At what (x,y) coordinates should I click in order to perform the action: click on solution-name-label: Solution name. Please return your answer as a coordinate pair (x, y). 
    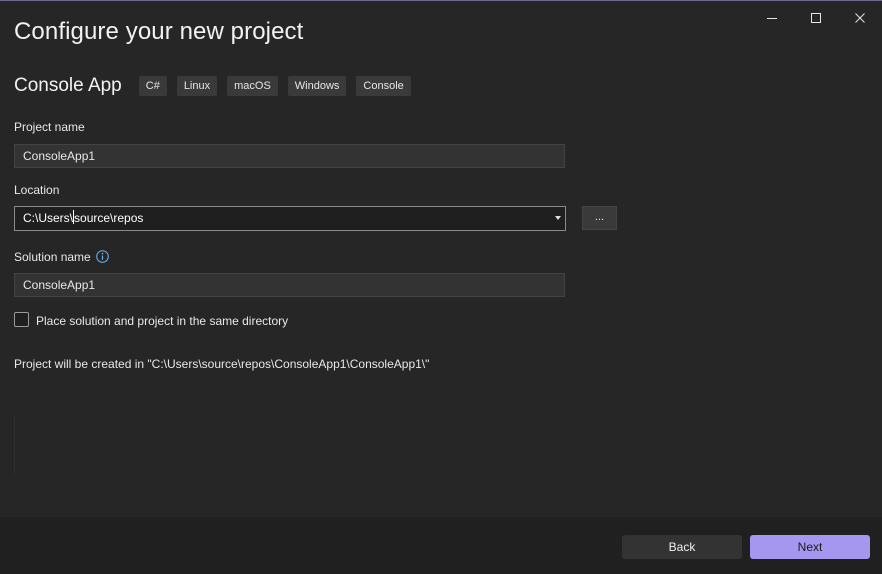
    Looking at the image, I should click on (52, 257).